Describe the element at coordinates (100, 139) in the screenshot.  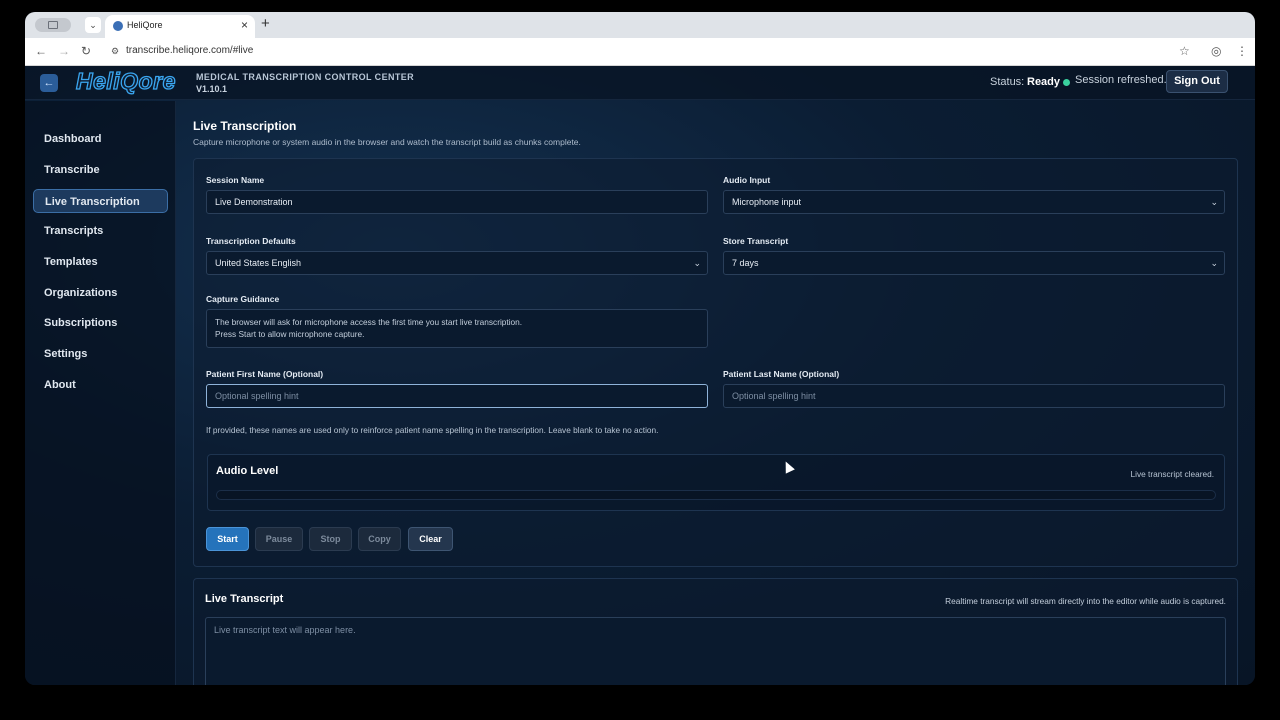
I see `sidebar-item-dashboard: Dashboard` at that location.